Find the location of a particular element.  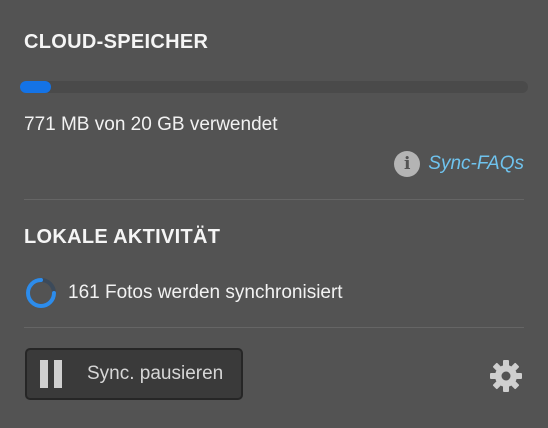

pause-sync-button: Sync. pausieren is located at coordinates (134, 374).